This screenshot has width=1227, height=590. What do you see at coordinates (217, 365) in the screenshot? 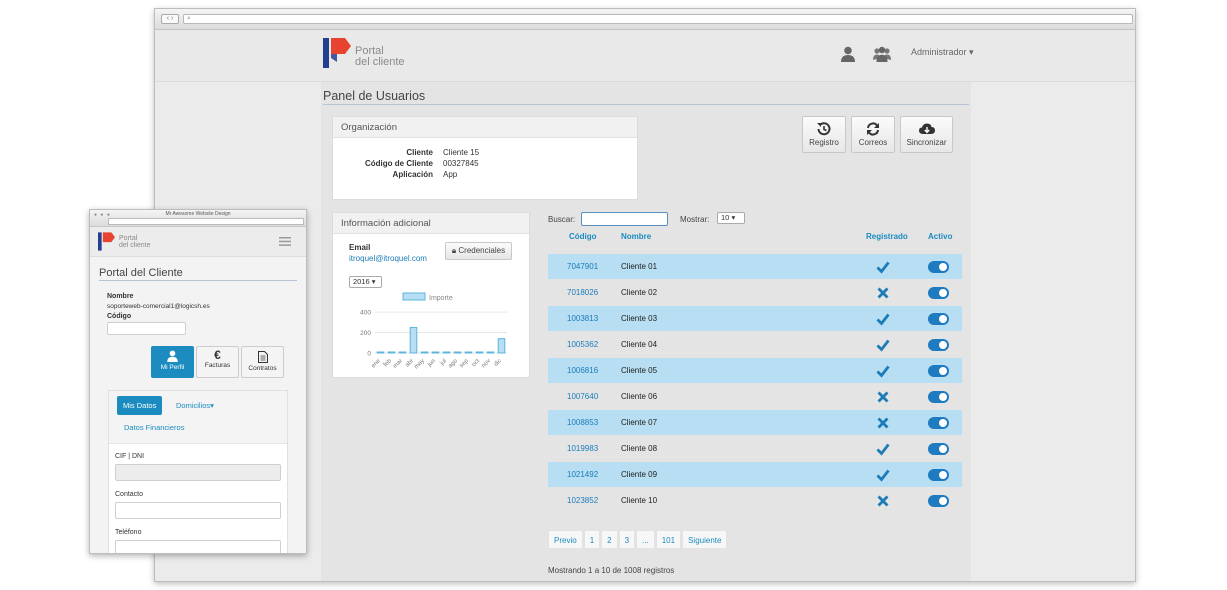
I see `facturas-label: Facturas` at bounding box center [217, 365].